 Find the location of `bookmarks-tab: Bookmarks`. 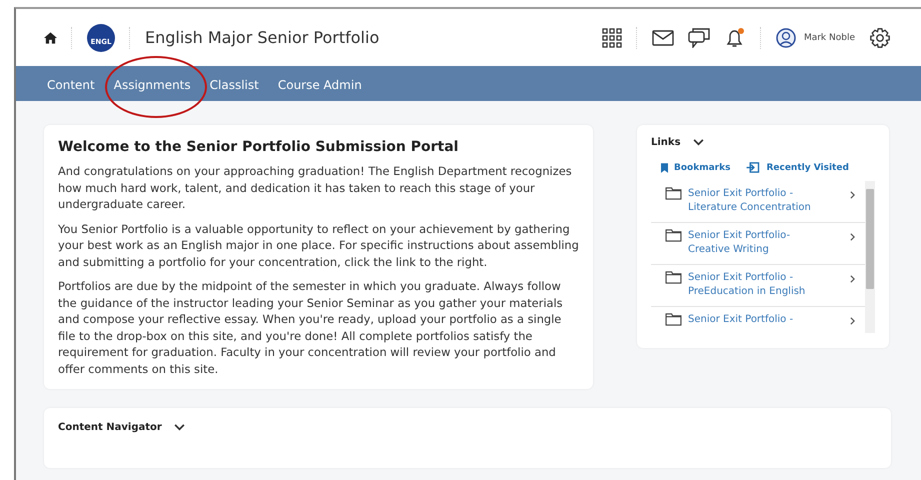

bookmarks-tab: Bookmarks is located at coordinates (702, 167).